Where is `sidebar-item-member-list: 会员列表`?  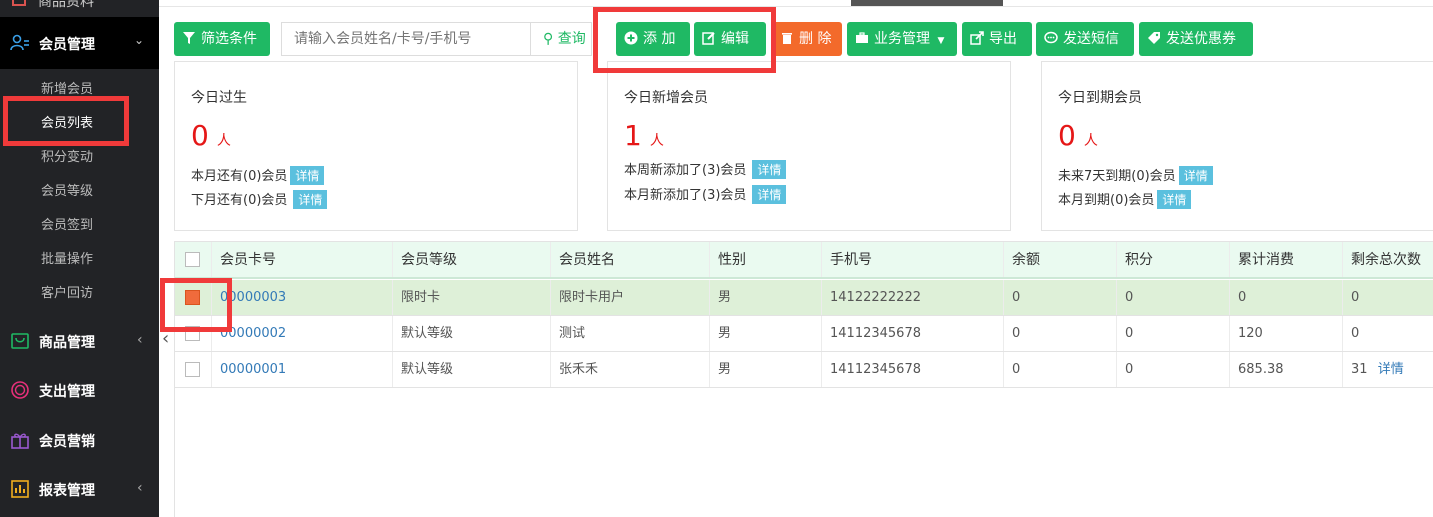 sidebar-item-member-list: 会员列表 is located at coordinates (67, 121).